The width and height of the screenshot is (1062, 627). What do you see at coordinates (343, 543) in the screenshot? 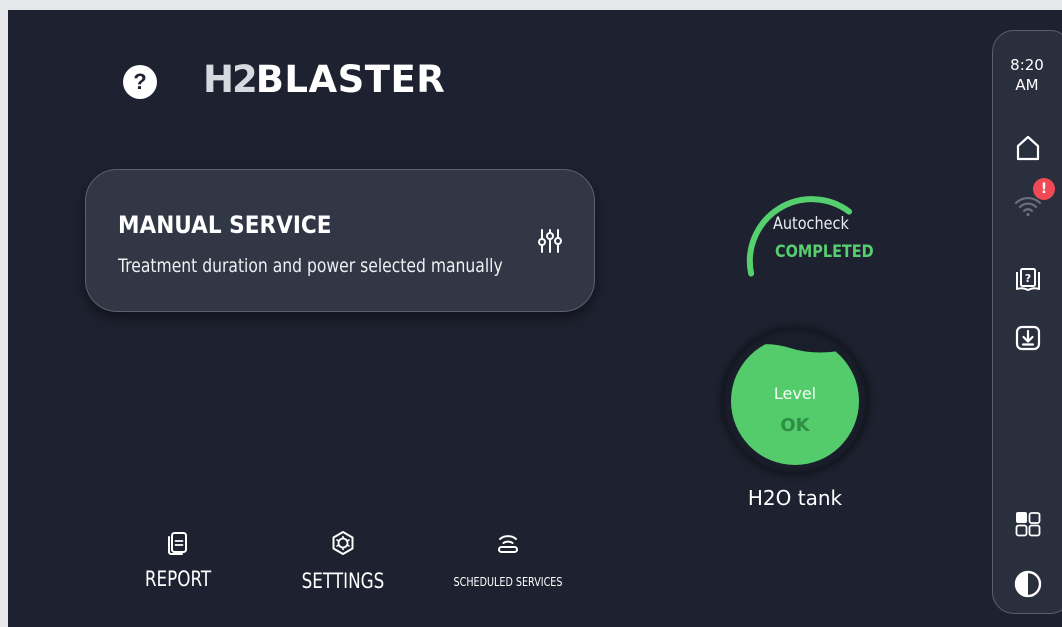
I see `settings-icon` at bounding box center [343, 543].